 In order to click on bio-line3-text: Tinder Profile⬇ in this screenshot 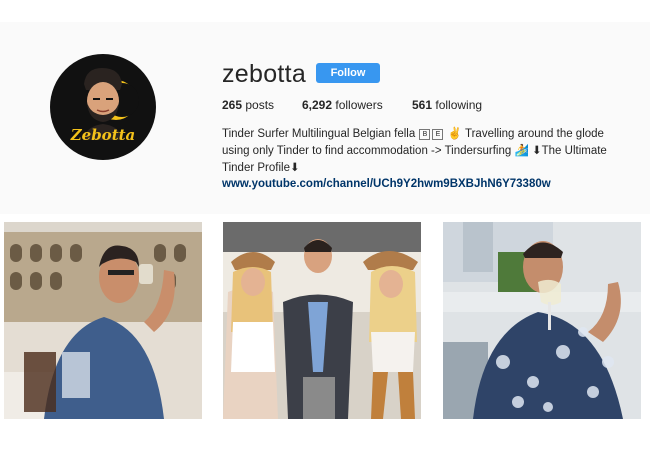, I will do `click(261, 168)`.